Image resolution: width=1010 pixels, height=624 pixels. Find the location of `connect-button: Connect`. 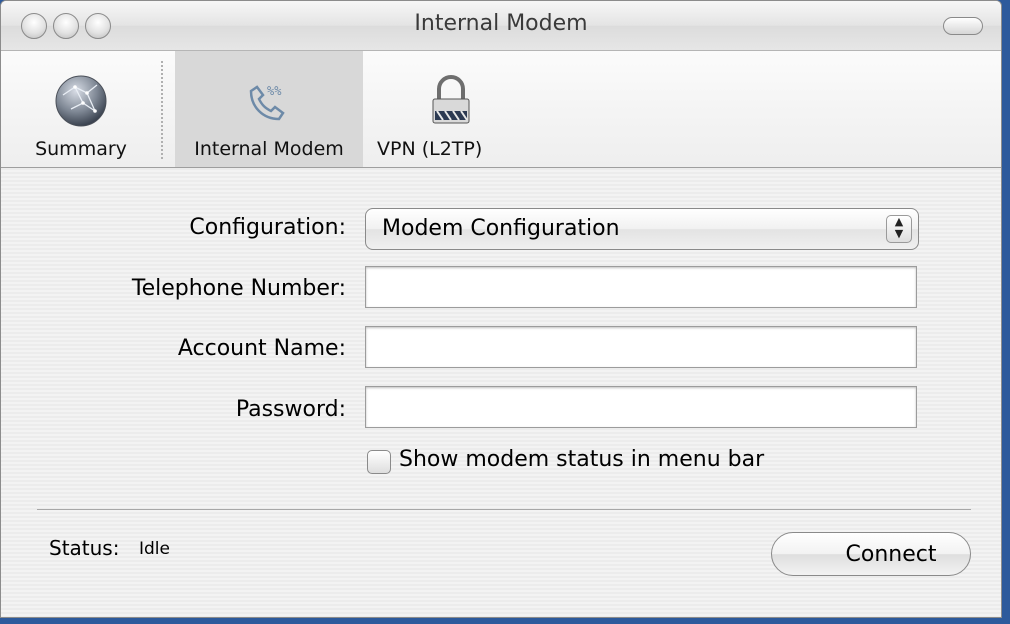

connect-button: Connect is located at coordinates (871, 554).